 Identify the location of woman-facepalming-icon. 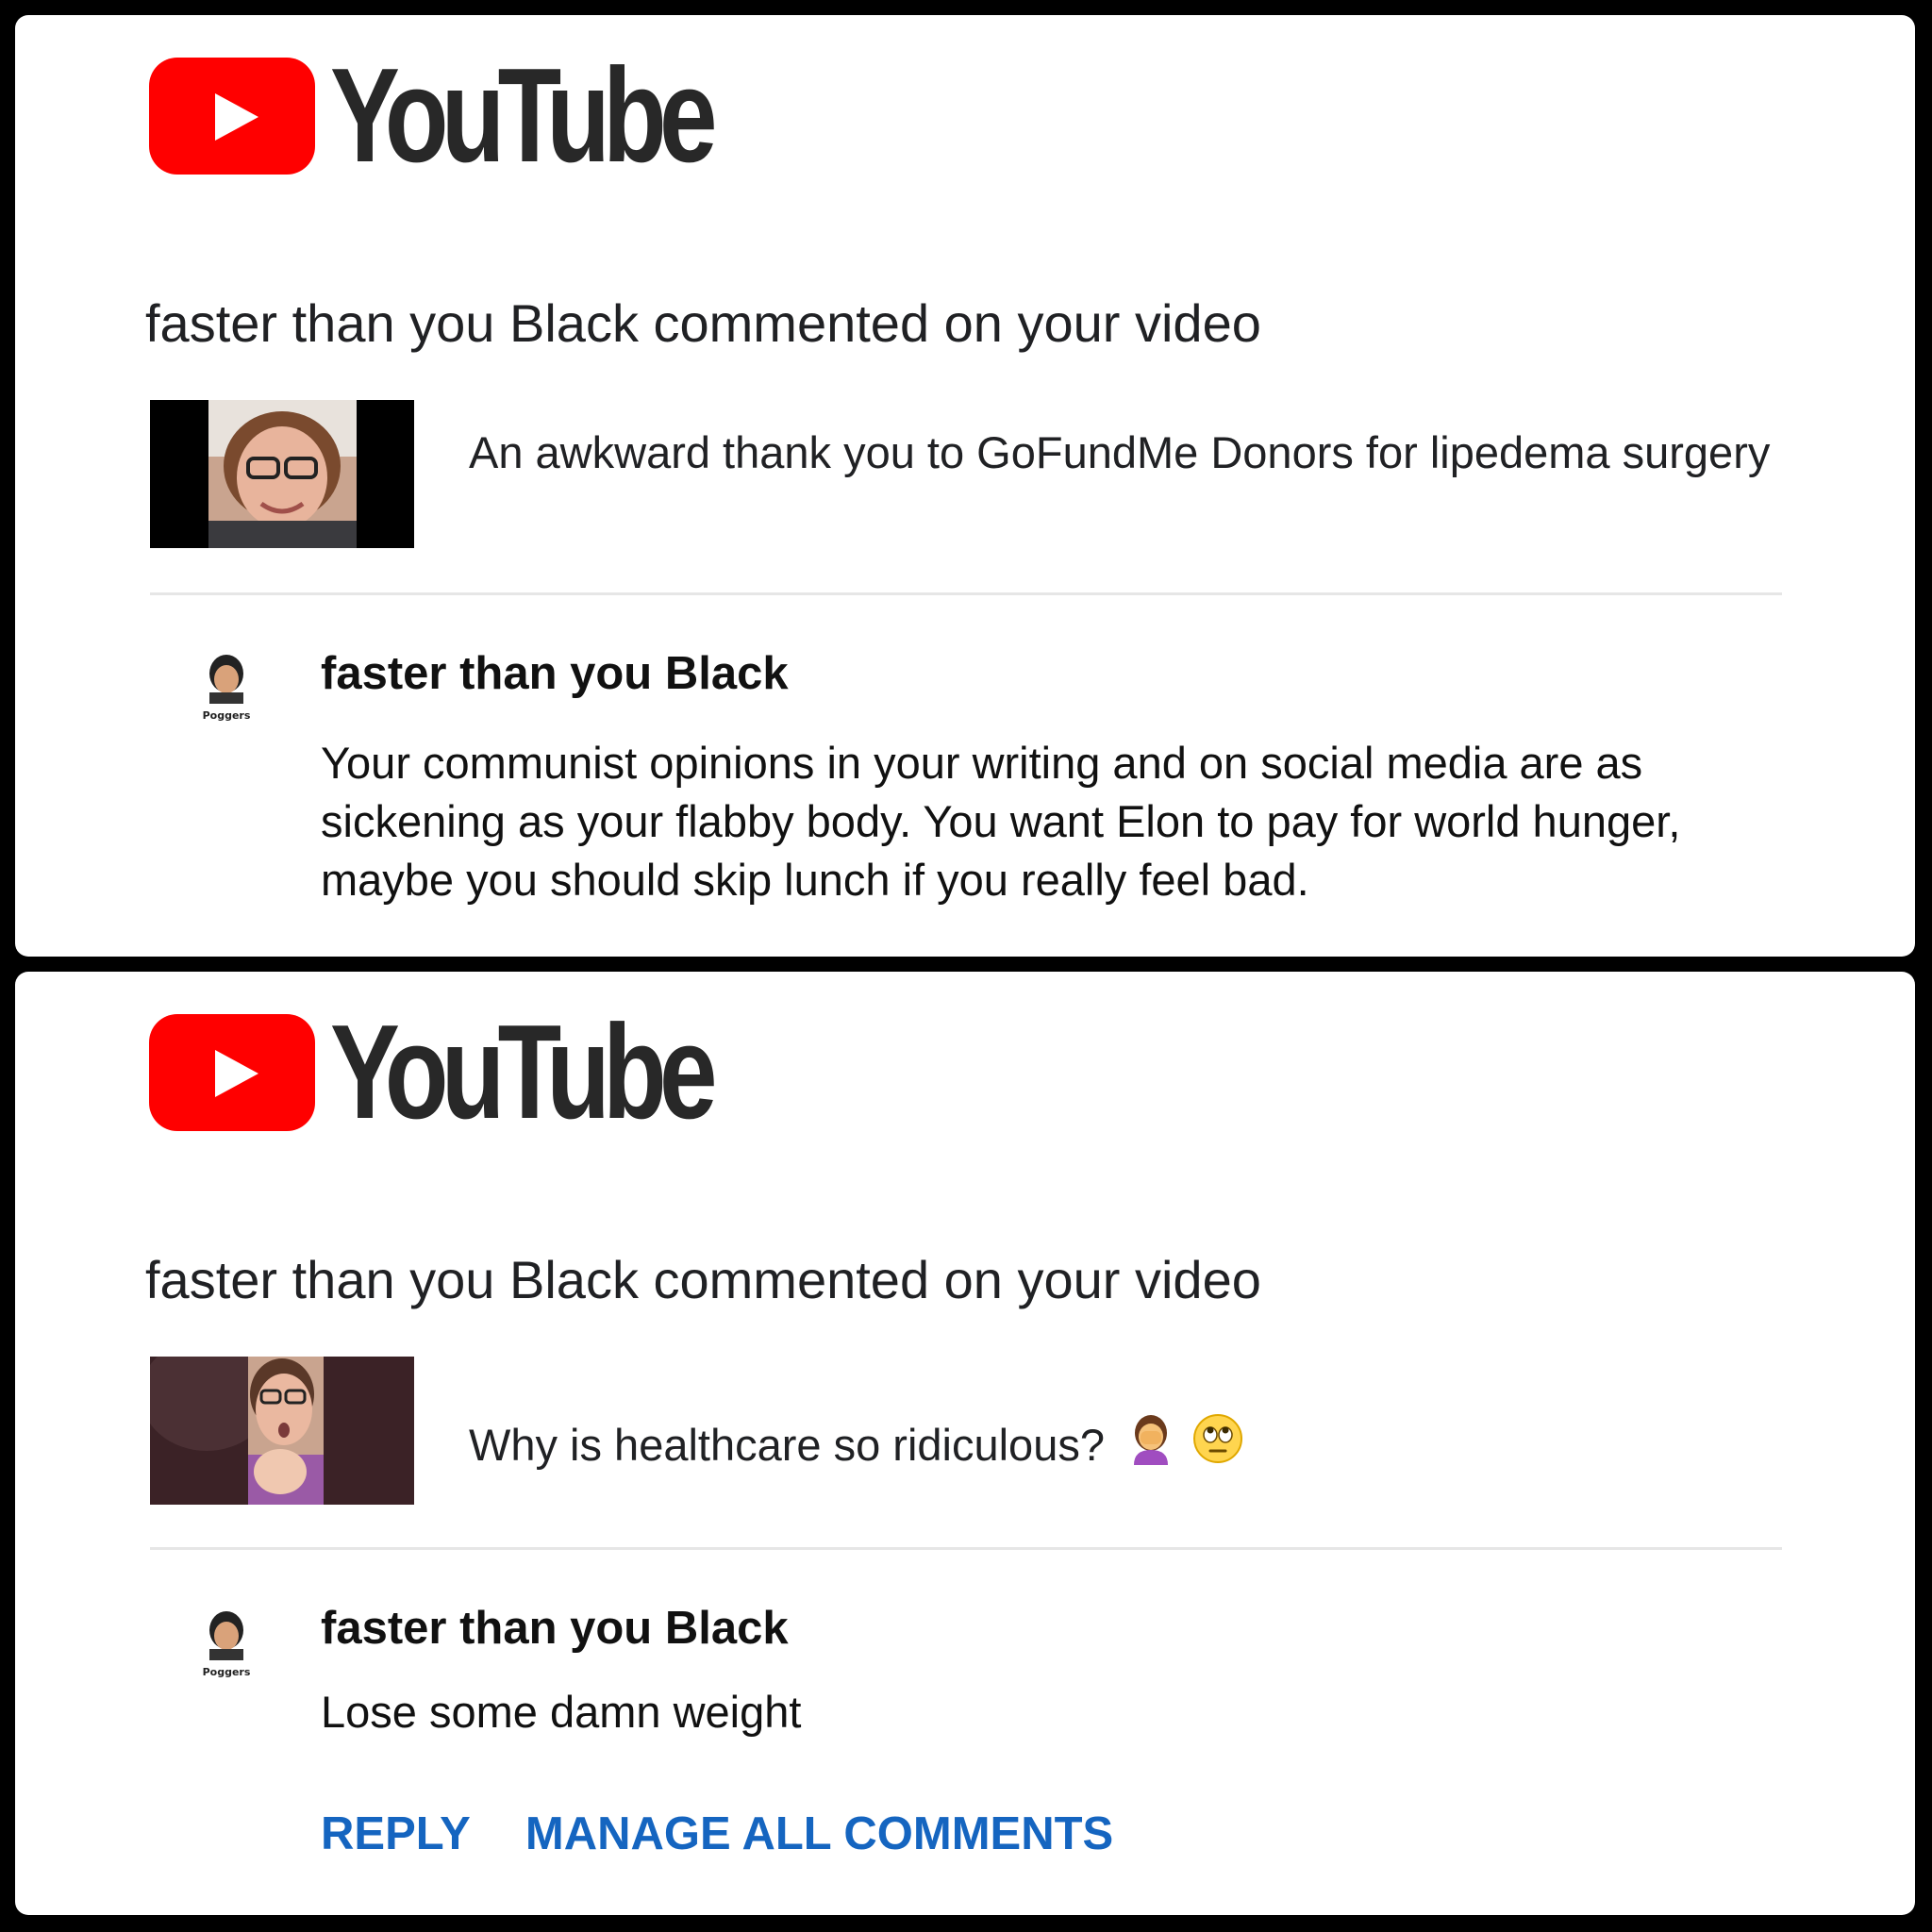
(1150, 1449).